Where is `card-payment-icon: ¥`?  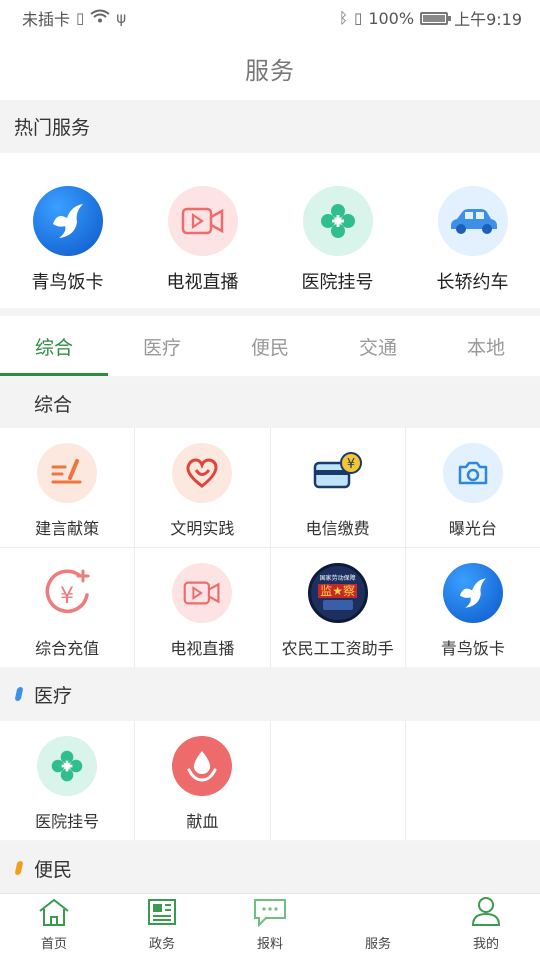 card-payment-icon: ¥ is located at coordinates (337, 473).